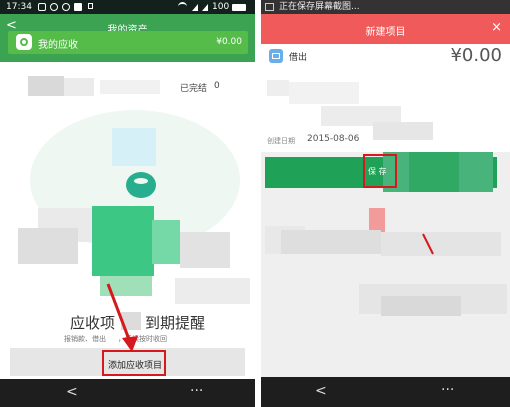 This screenshot has width=510, height=407. I want to click on sim-icon, so click(90, 6).